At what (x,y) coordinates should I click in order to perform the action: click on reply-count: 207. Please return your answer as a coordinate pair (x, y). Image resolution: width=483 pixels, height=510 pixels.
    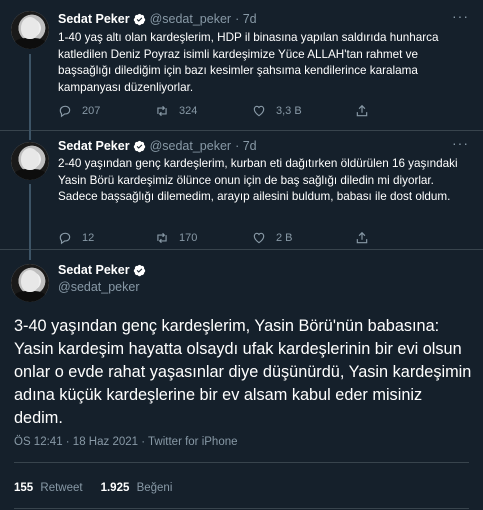
    Looking at the image, I should click on (91, 111).